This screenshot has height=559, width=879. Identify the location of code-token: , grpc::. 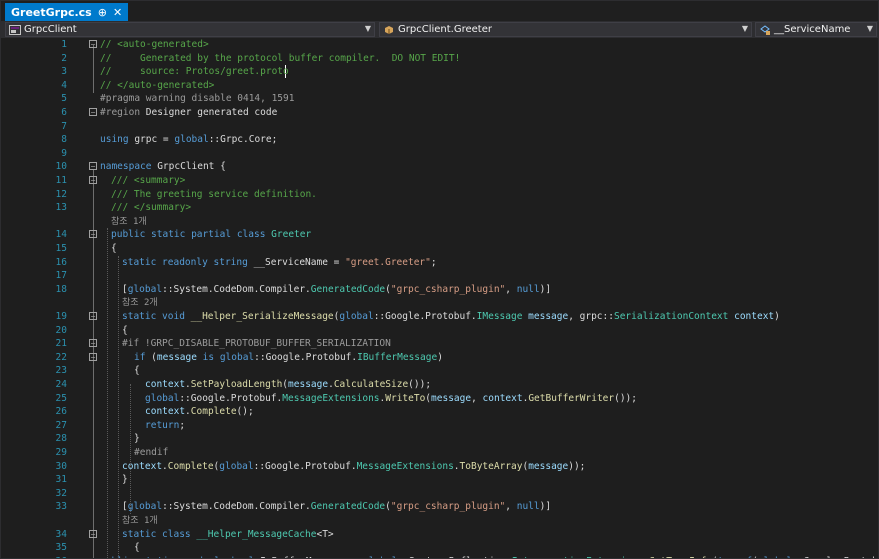
(591, 316).